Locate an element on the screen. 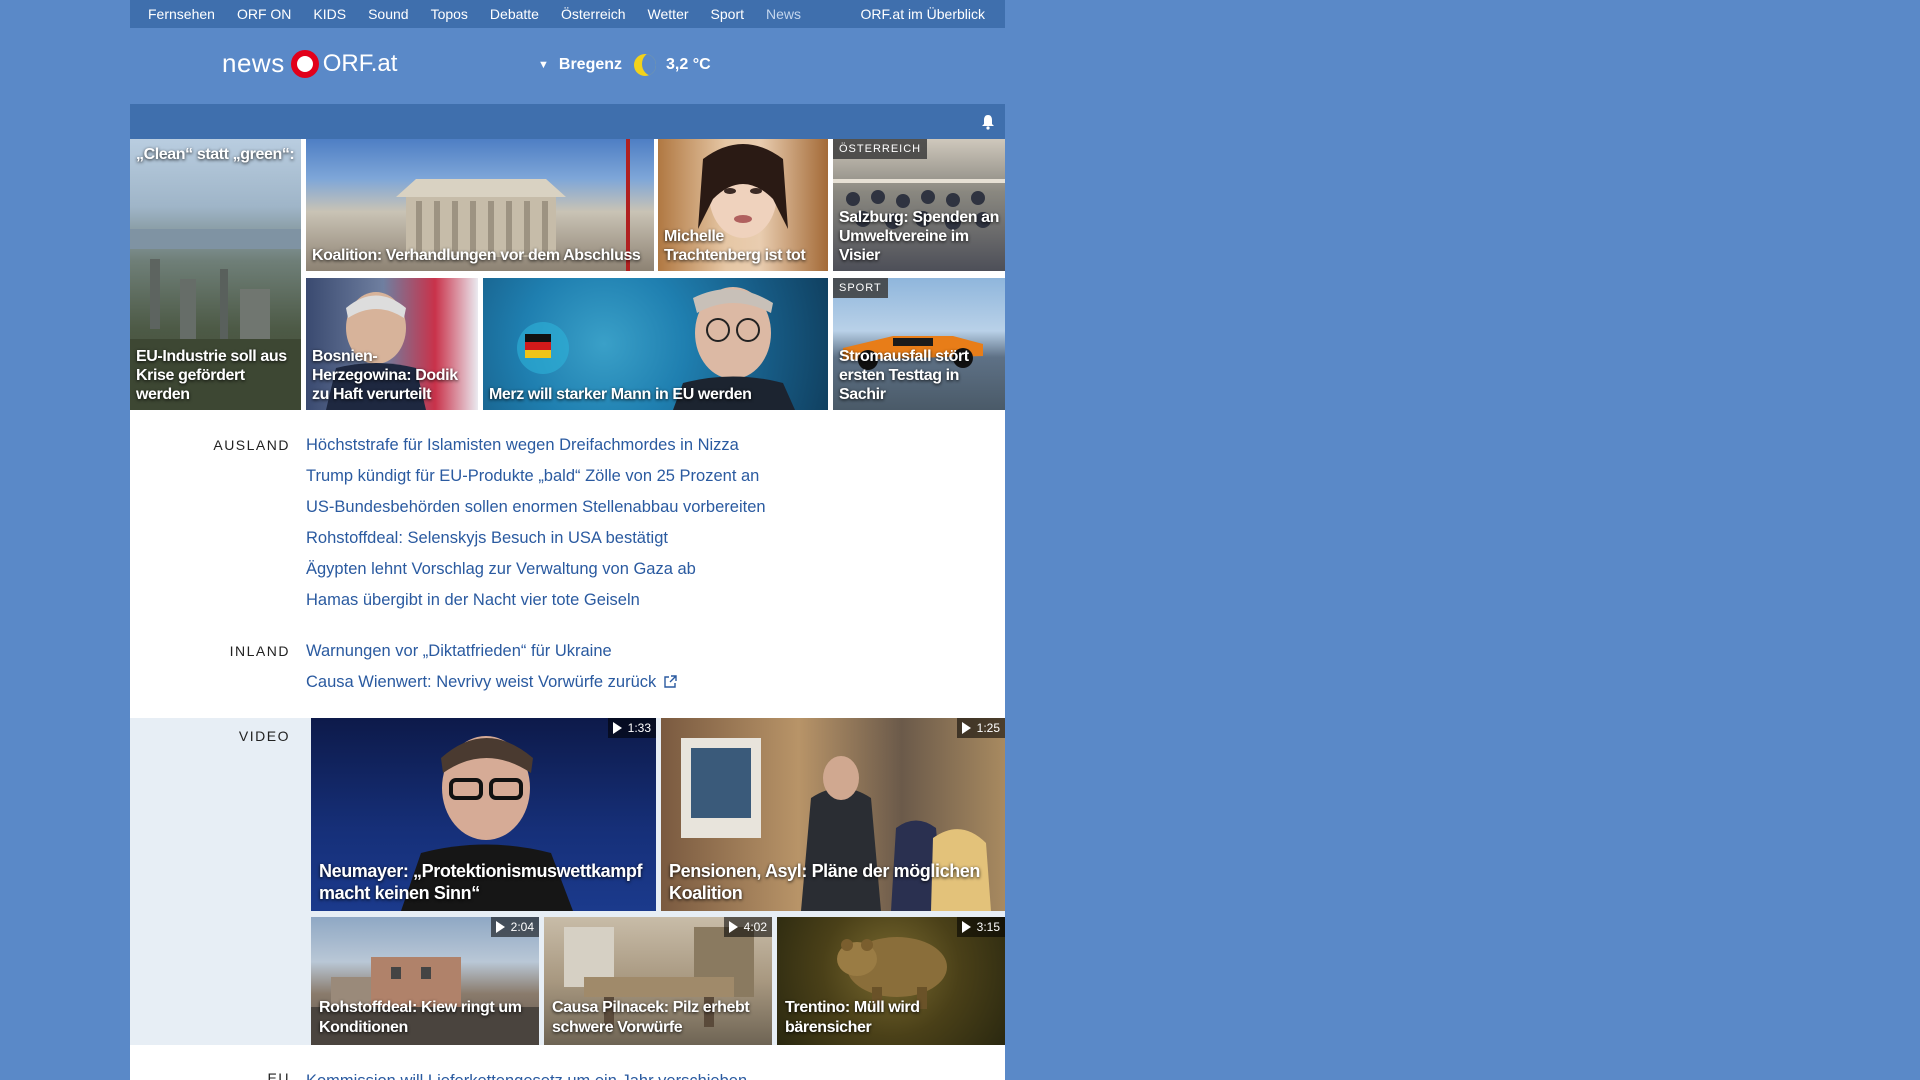 The image size is (1920, 1080). nav-news: News is located at coordinates (783, 14).